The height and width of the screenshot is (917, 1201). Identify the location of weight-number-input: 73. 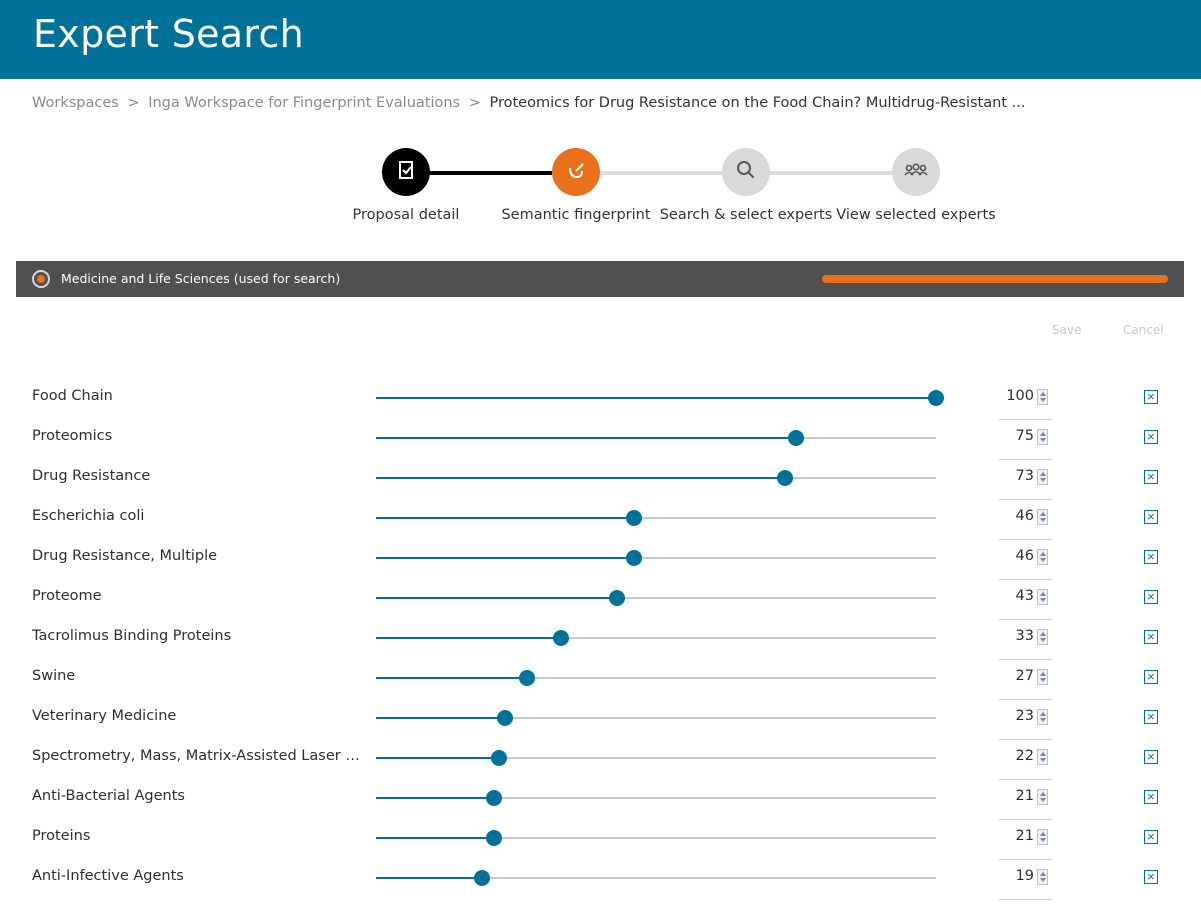
(1025, 482).